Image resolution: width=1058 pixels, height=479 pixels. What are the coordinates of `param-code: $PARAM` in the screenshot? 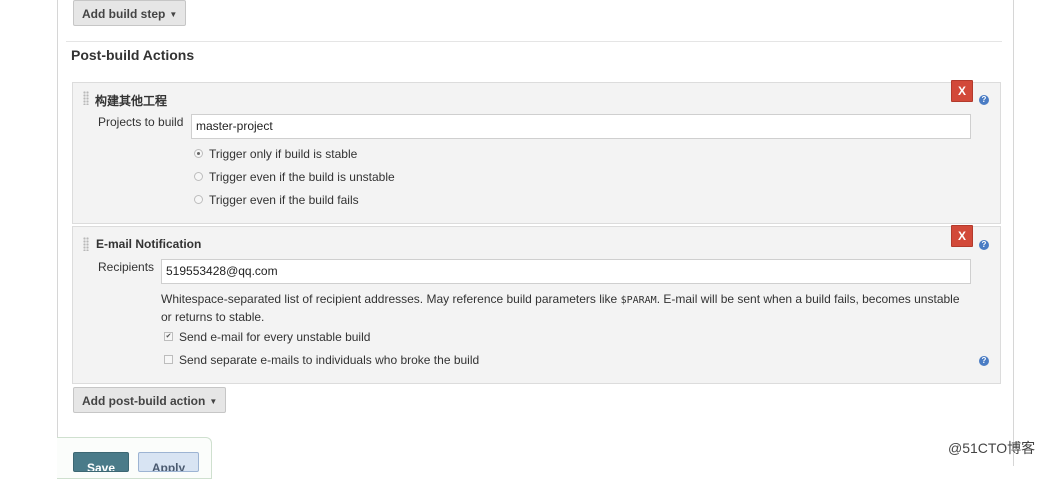 It's located at (638, 300).